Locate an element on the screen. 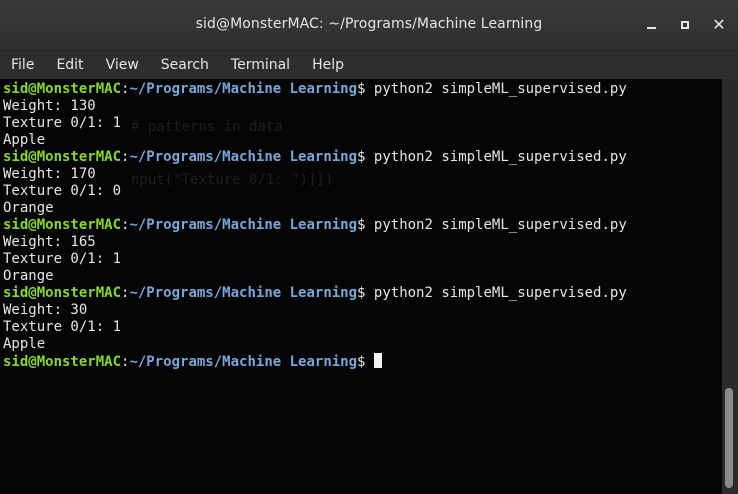 The width and height of the screenshot is (738, 494). output-line: Texture 0/1: 0 is located at coordinates (62, 191).